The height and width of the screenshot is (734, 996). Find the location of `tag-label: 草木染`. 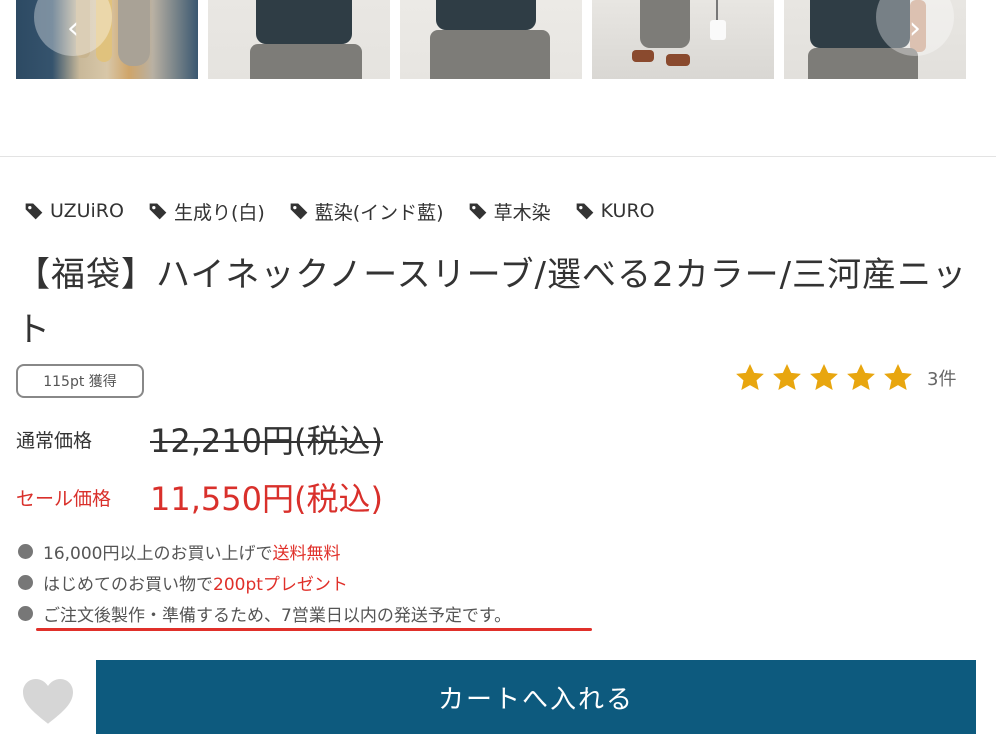

tag-label: 草木染 is located at coordinates (522, 212).